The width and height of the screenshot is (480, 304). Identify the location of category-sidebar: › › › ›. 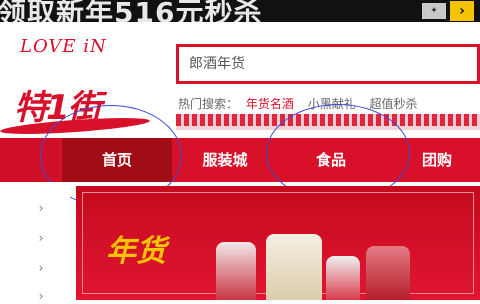
(35, 242).